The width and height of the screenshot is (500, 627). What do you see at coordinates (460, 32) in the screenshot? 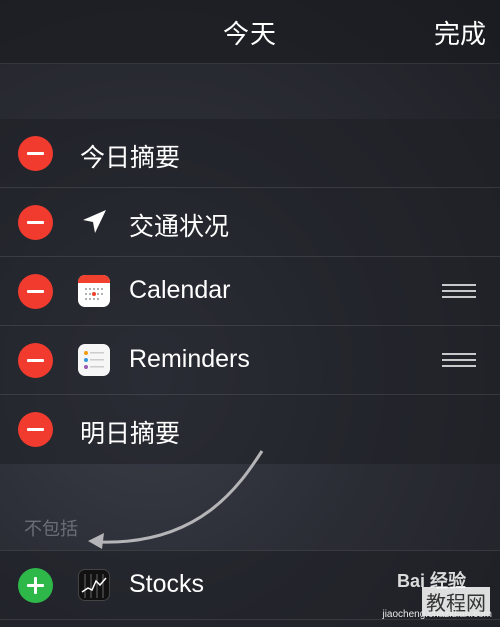
I see `done-button: 完成` at bounding box center [460, 32].